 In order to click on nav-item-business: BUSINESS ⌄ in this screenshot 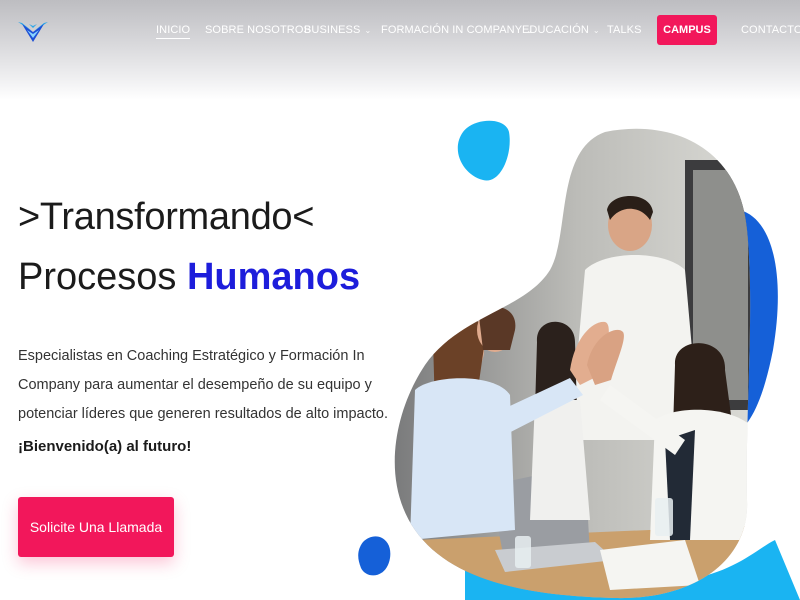, I will do `click(337, 30)`.